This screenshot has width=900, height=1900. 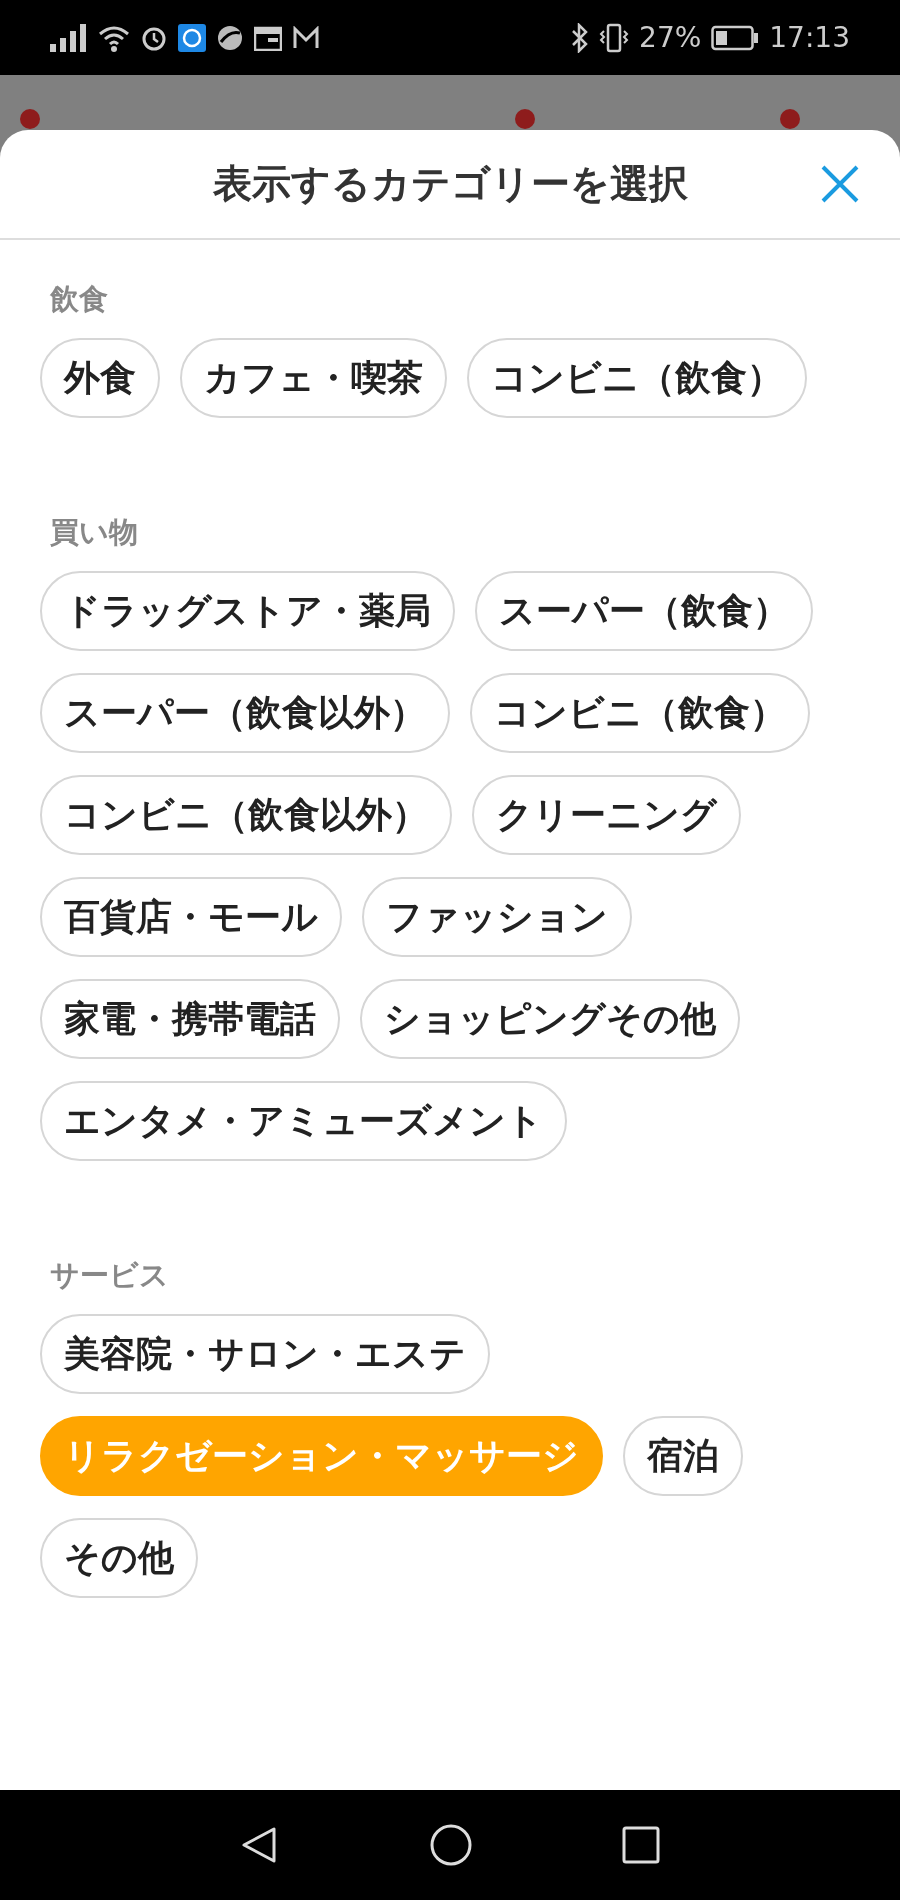 I want to click on category-chip: クリーニング, so click(x=606, y=815).